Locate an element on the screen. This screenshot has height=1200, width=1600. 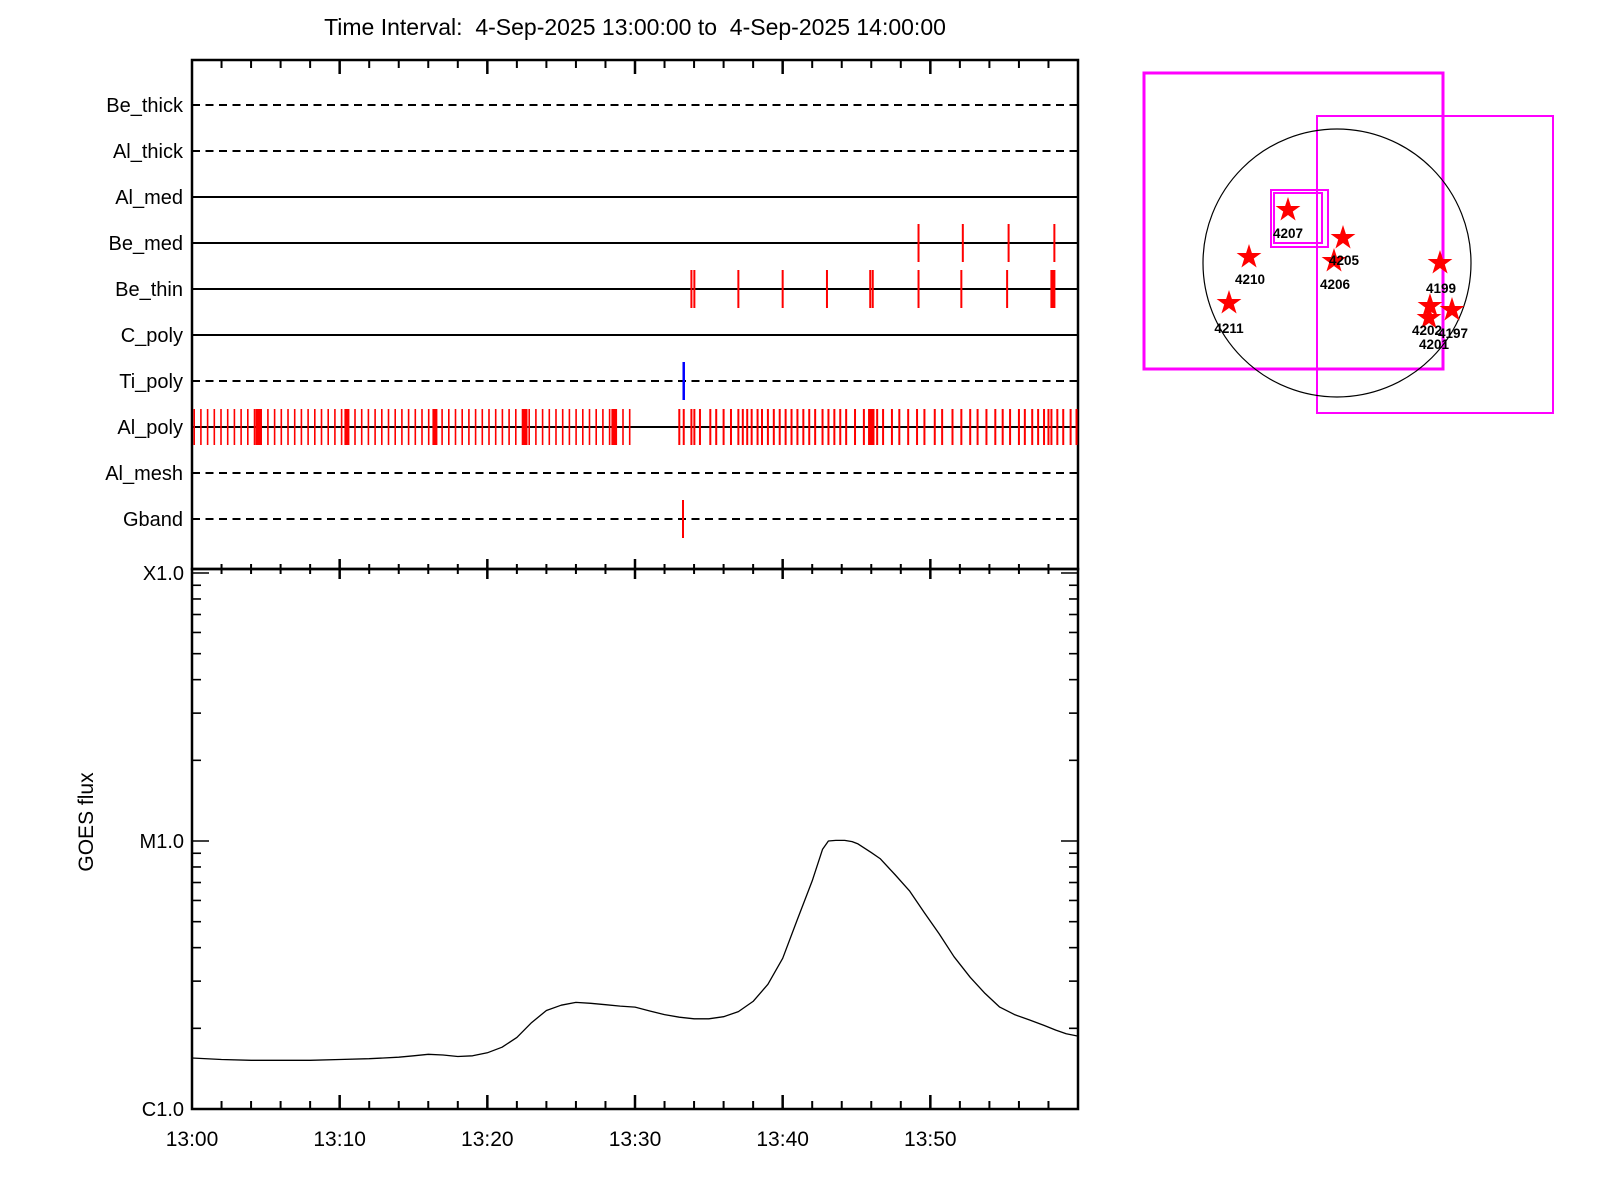
goes-xtick-label: 13:20 is located at coordinates (487, 1139).